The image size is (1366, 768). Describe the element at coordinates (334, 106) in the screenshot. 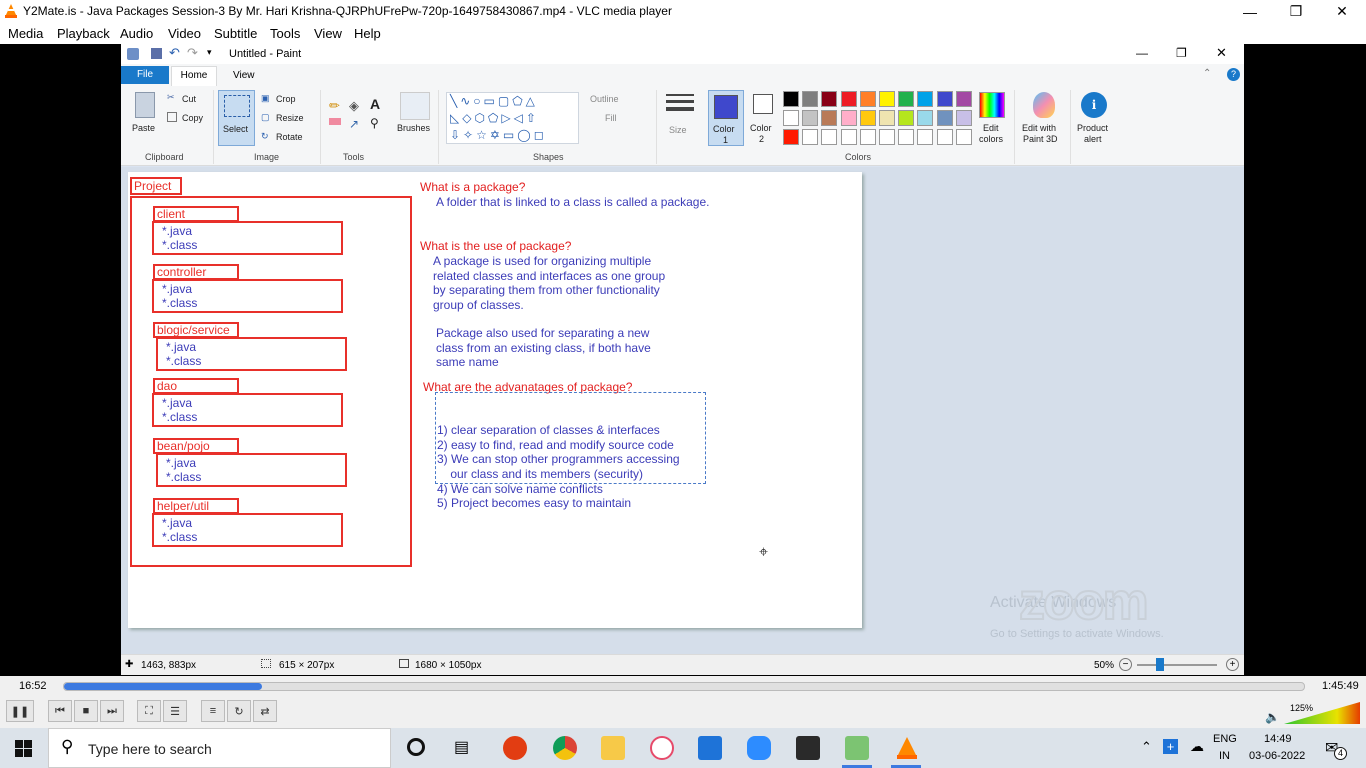

I see `pencil-icon: ✏` at that location.